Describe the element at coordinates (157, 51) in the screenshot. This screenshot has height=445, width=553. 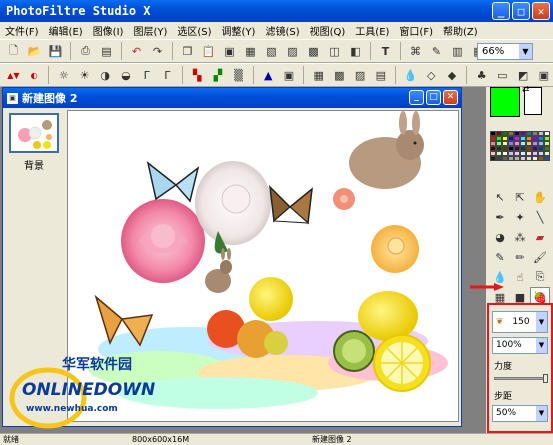
I see `redo-icon: ↷` at that location.